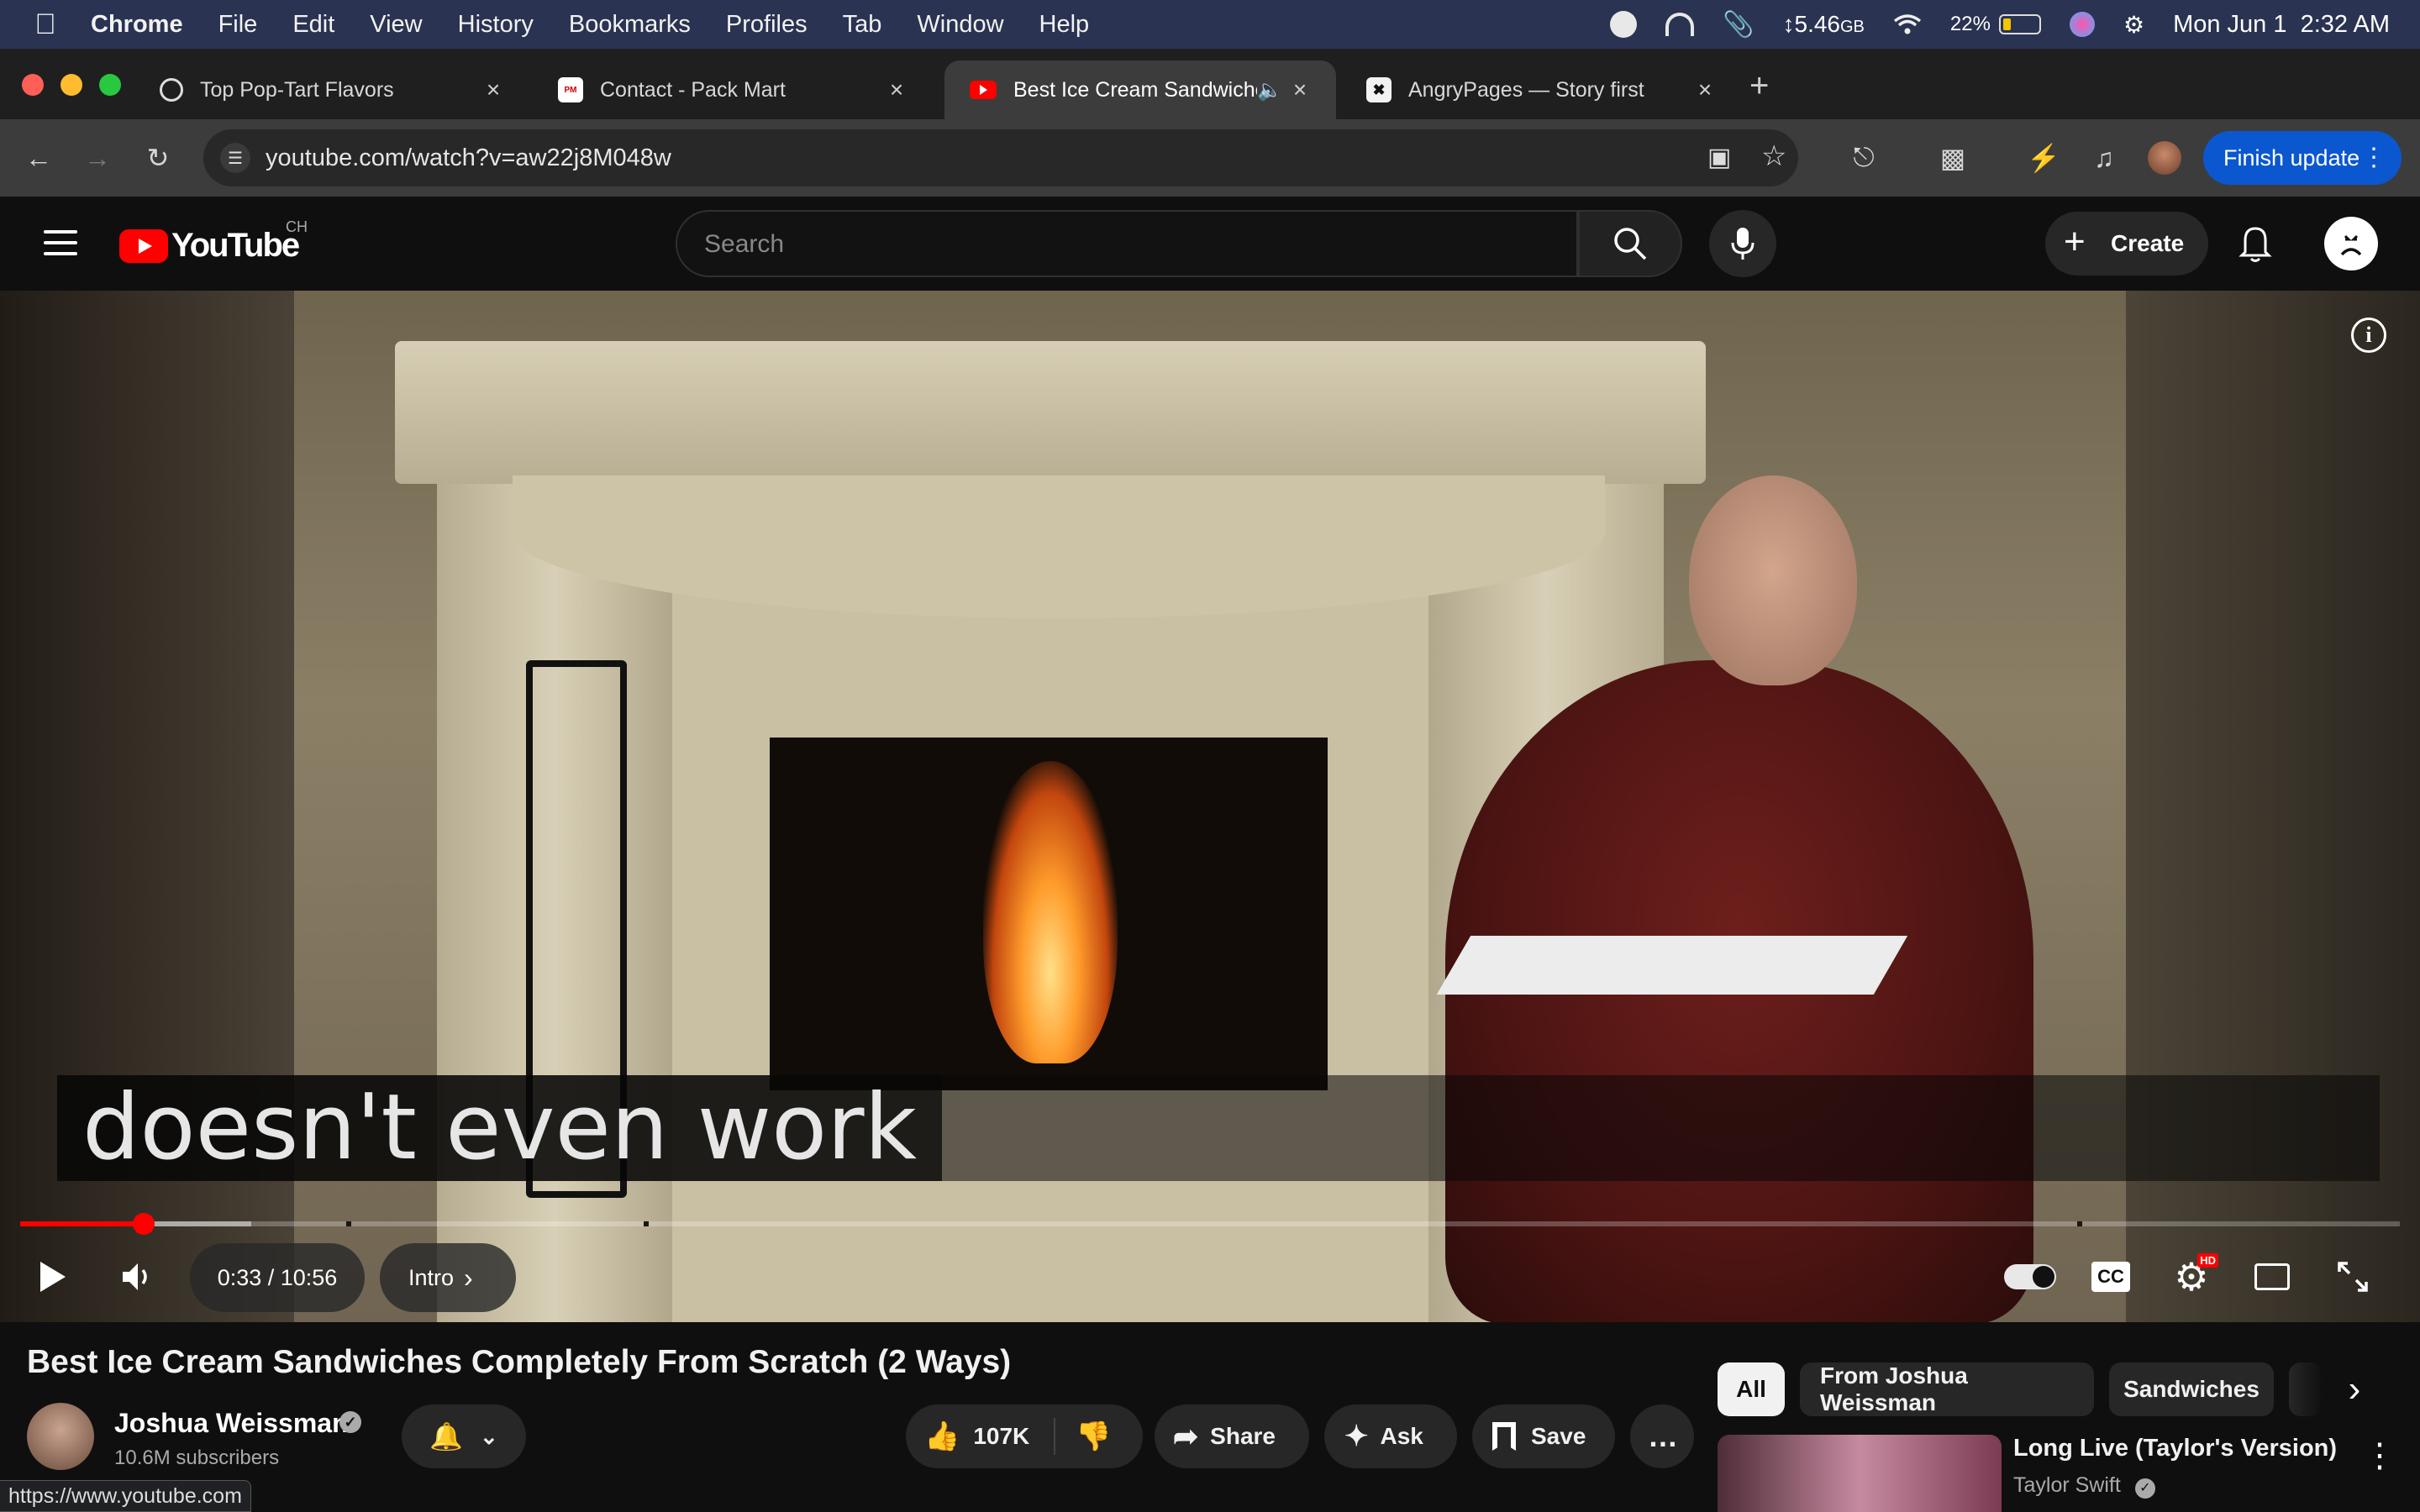 This screenshot has width=2420, height=1512. Describe the element at coordinates (297, 89) in the screenshot. I see `tab-title: Top Pop-Tart Flavors` at that location.